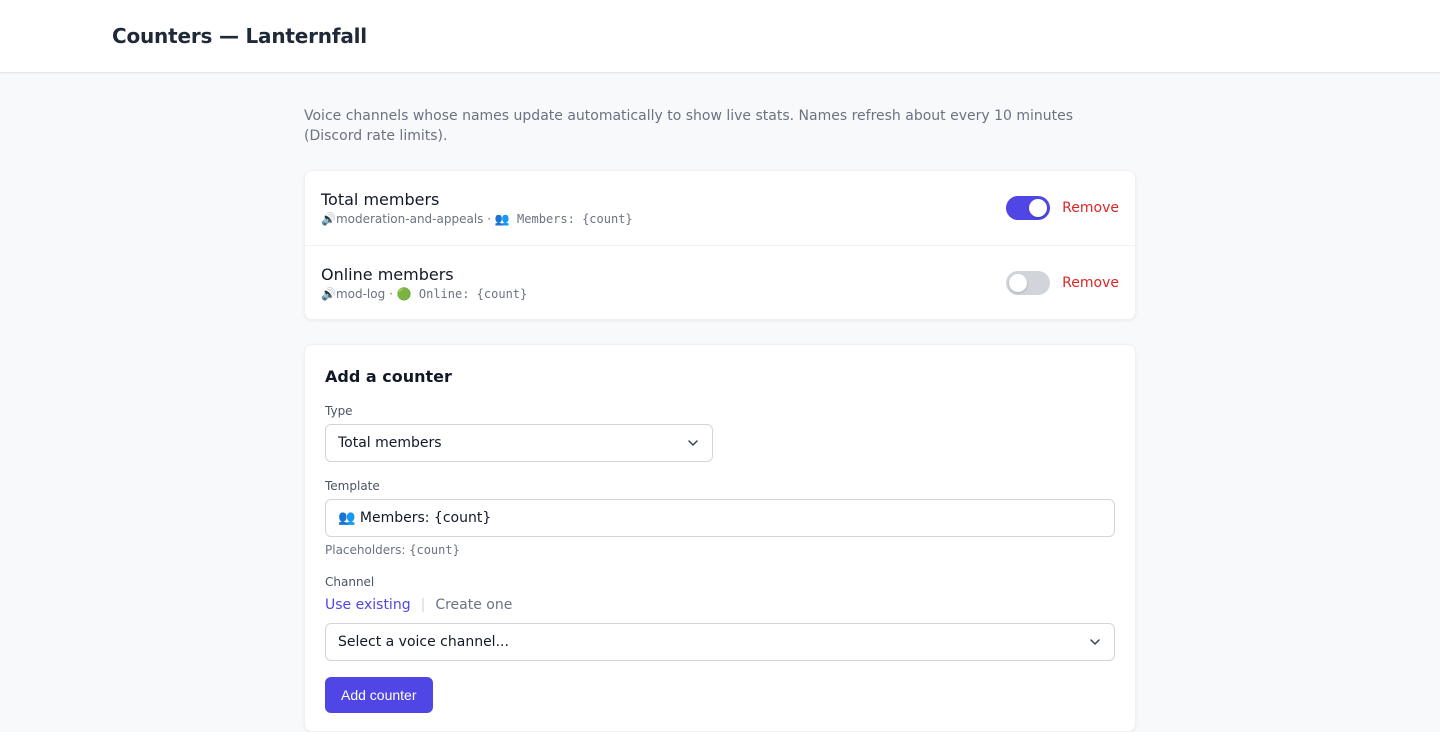 The image size is (1440, 732). What do you see at coordinates (380, 199) in the screenshot?
I see `counter-name: Total members` at bounding box center [380, 199].